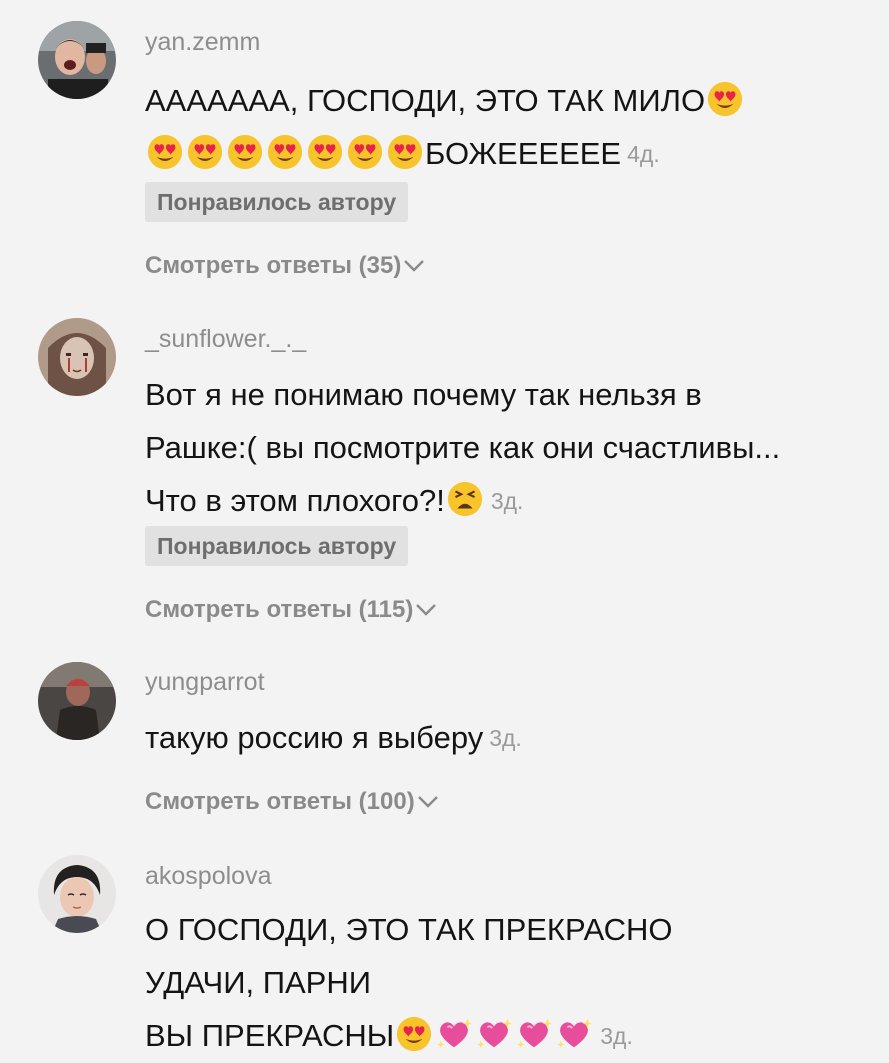 The width and height of the screenshot is (889, 1063). I want to click on comment-text-line: такую россию я выберу, so click(314, 737).